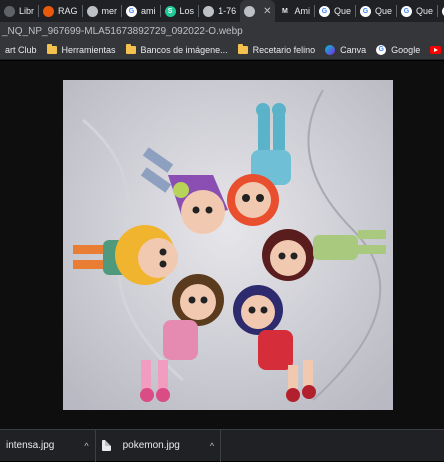 The width and height of the screenshot is (444, 462). I want to click on canva-icon, so click(330, 49).